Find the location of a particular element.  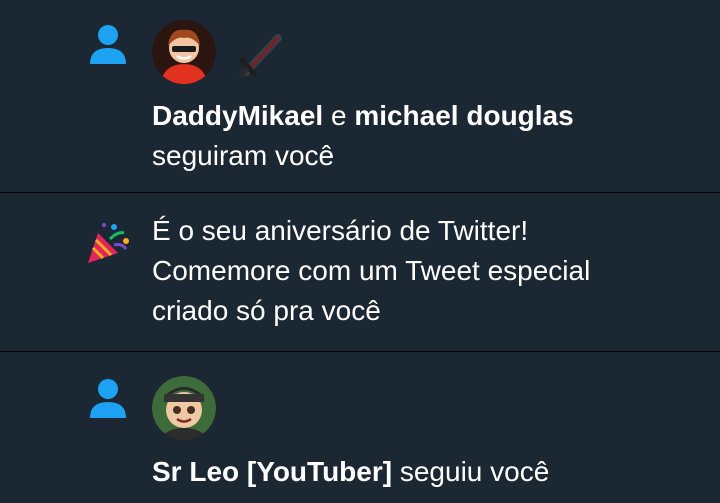

anniversary-line-3: criado só pra você is located at coordinates (266, 310).